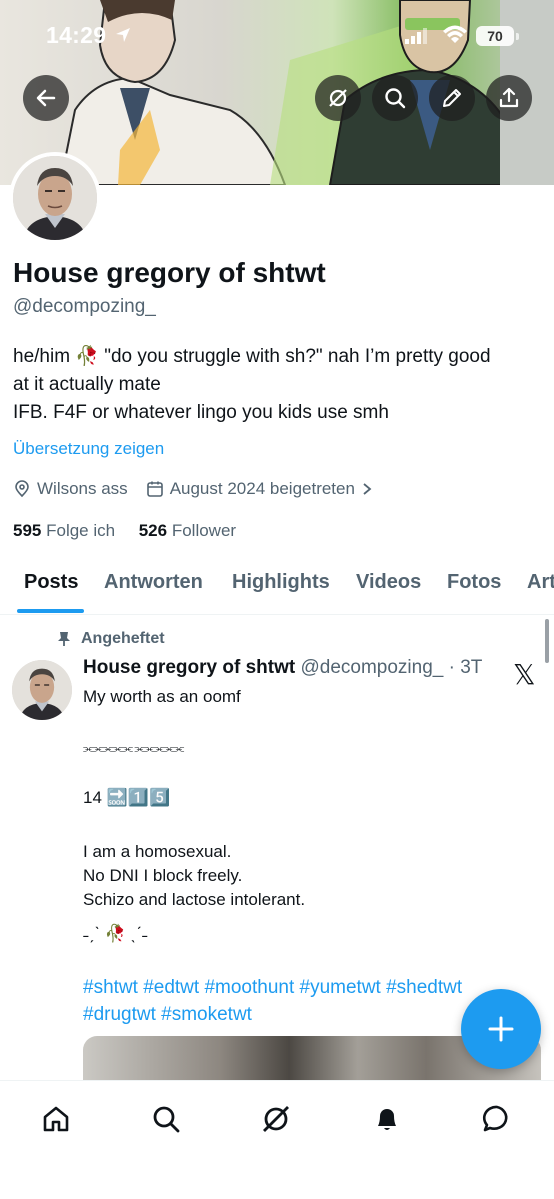 The image size is (554, 1199). I want to click on x-logo-icon: 𝕏, so click(524, 674).